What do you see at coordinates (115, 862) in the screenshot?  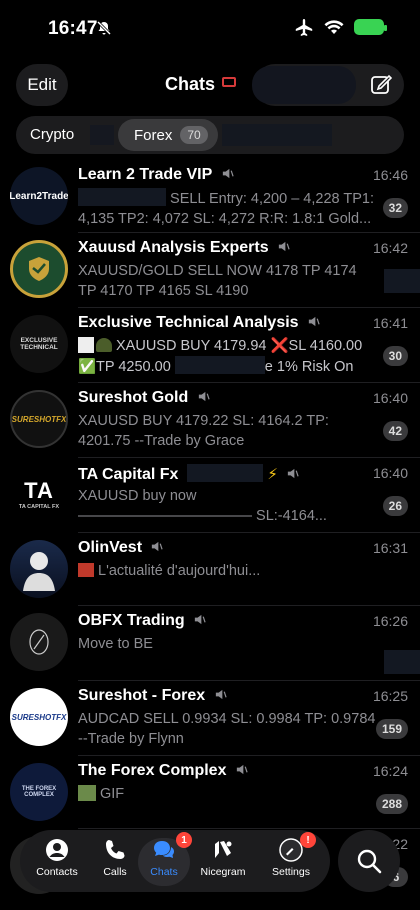 I see `tab-calls: Calls` at bounding box center [115, 862].